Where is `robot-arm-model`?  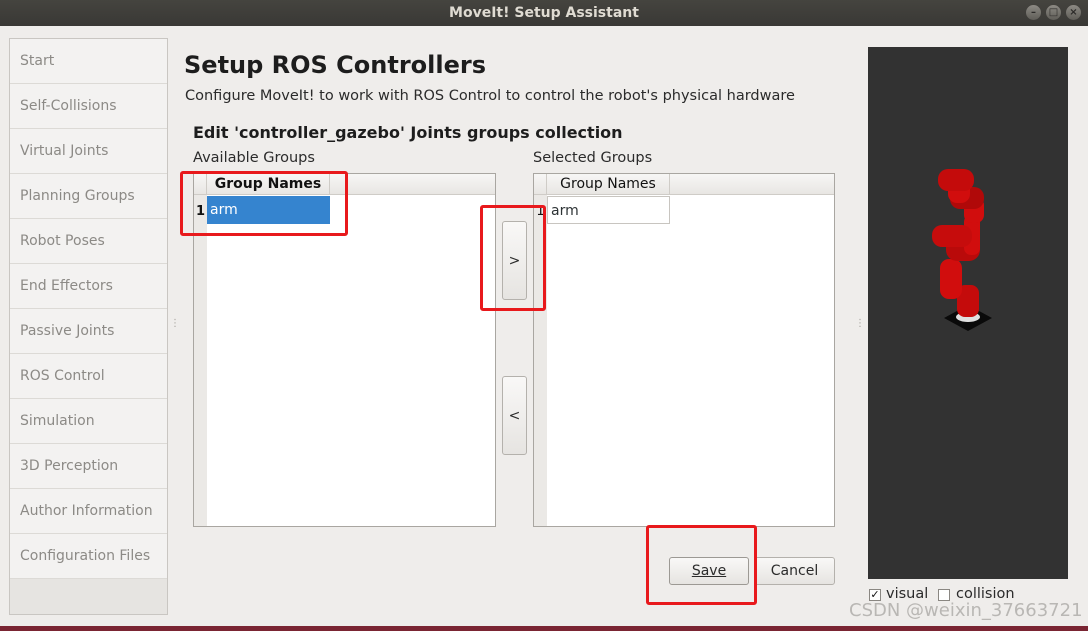 robot-arm-model is located at coordinates (962, 250).